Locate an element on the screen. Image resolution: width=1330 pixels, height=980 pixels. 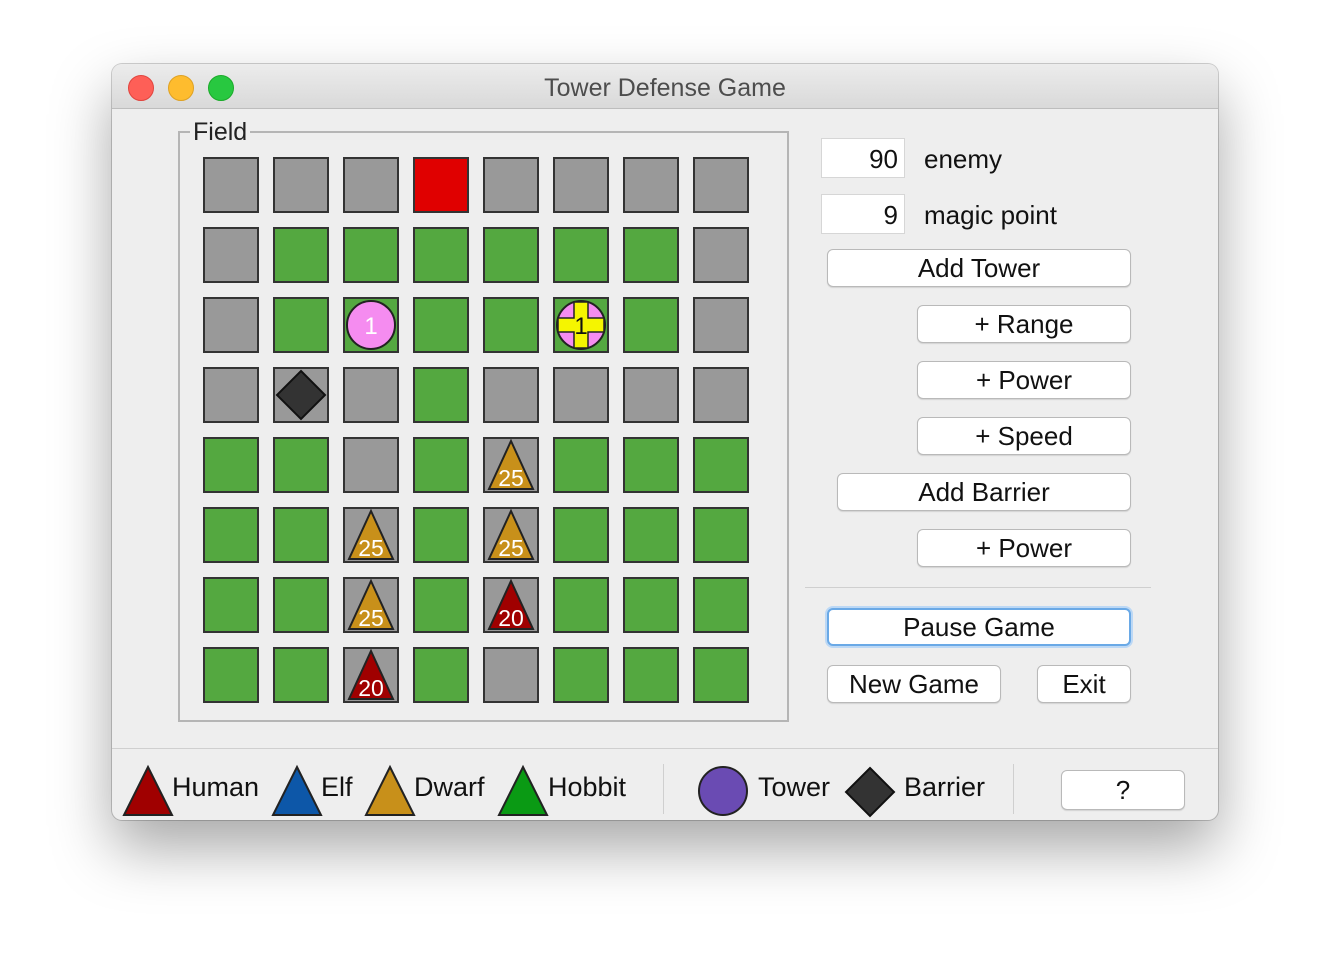
pause-game-button: Pause Game is located at coordinates (979, 627).